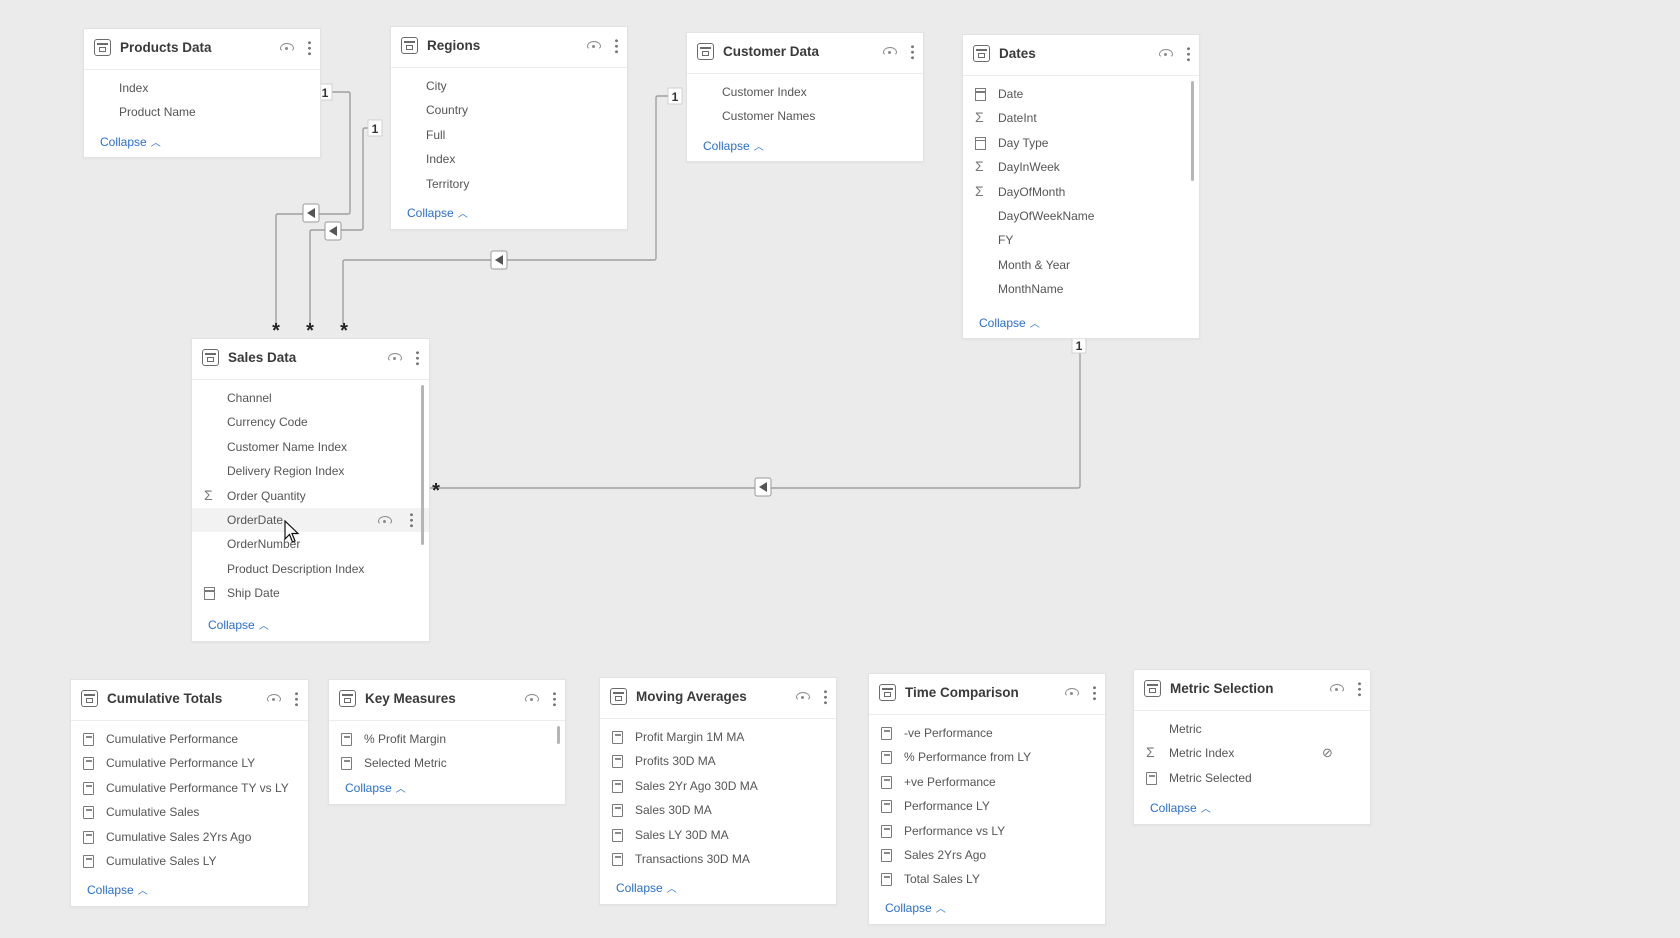 Image resolution: width=1680 pixels, height=938 pixels. What do you see at coordinates (1081, 265) in the screenshot?
I see `field-row: Month & Year` at bounding box center [1081, 265].